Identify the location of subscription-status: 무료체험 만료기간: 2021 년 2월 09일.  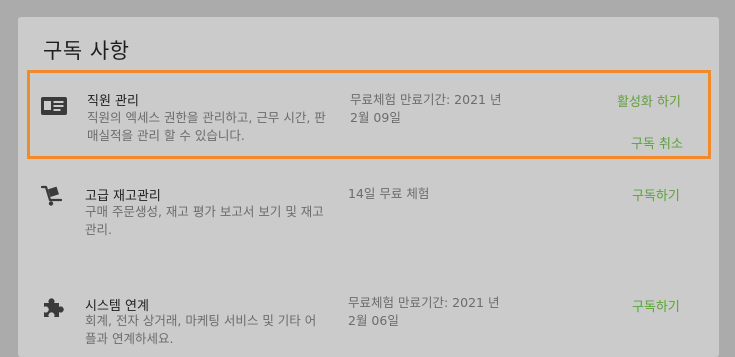
(426, 108).